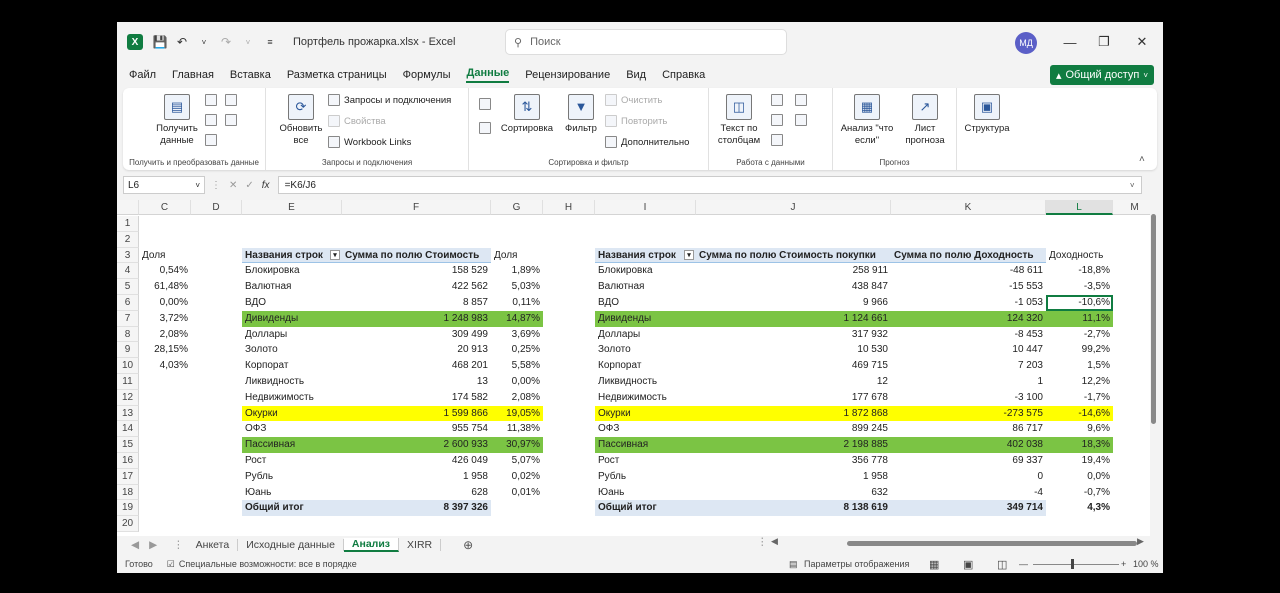 This screenshot has width=1280, height=593. Describe the element at coordinates (128, 461) in the screenshot. I see `row-header: 16` at that location.